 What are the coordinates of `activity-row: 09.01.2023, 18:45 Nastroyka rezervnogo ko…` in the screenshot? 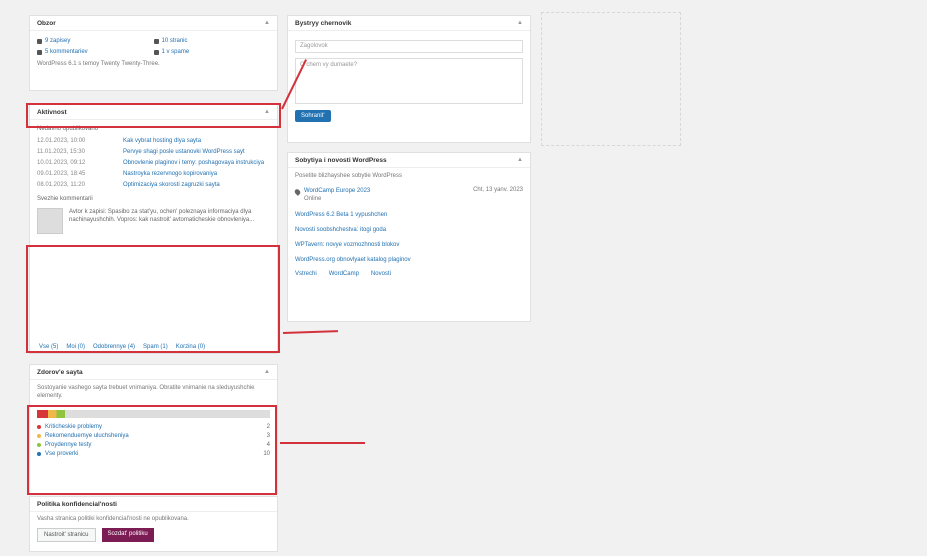 It's located at (127, 174).